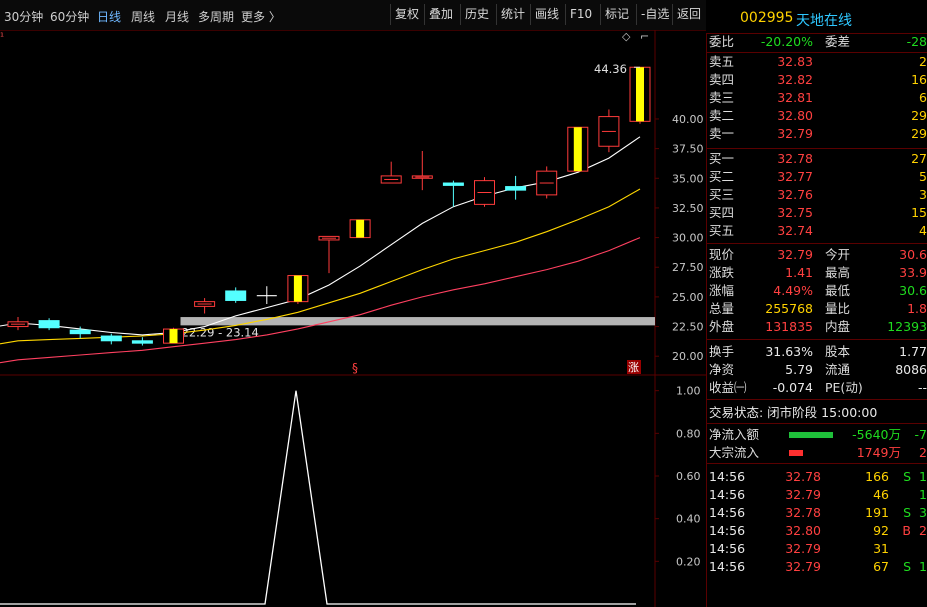  Describe the element at coordinates (817, 309) in the screenshot. I see `stat-row: 总量 255768 量比 1.8` at that location.